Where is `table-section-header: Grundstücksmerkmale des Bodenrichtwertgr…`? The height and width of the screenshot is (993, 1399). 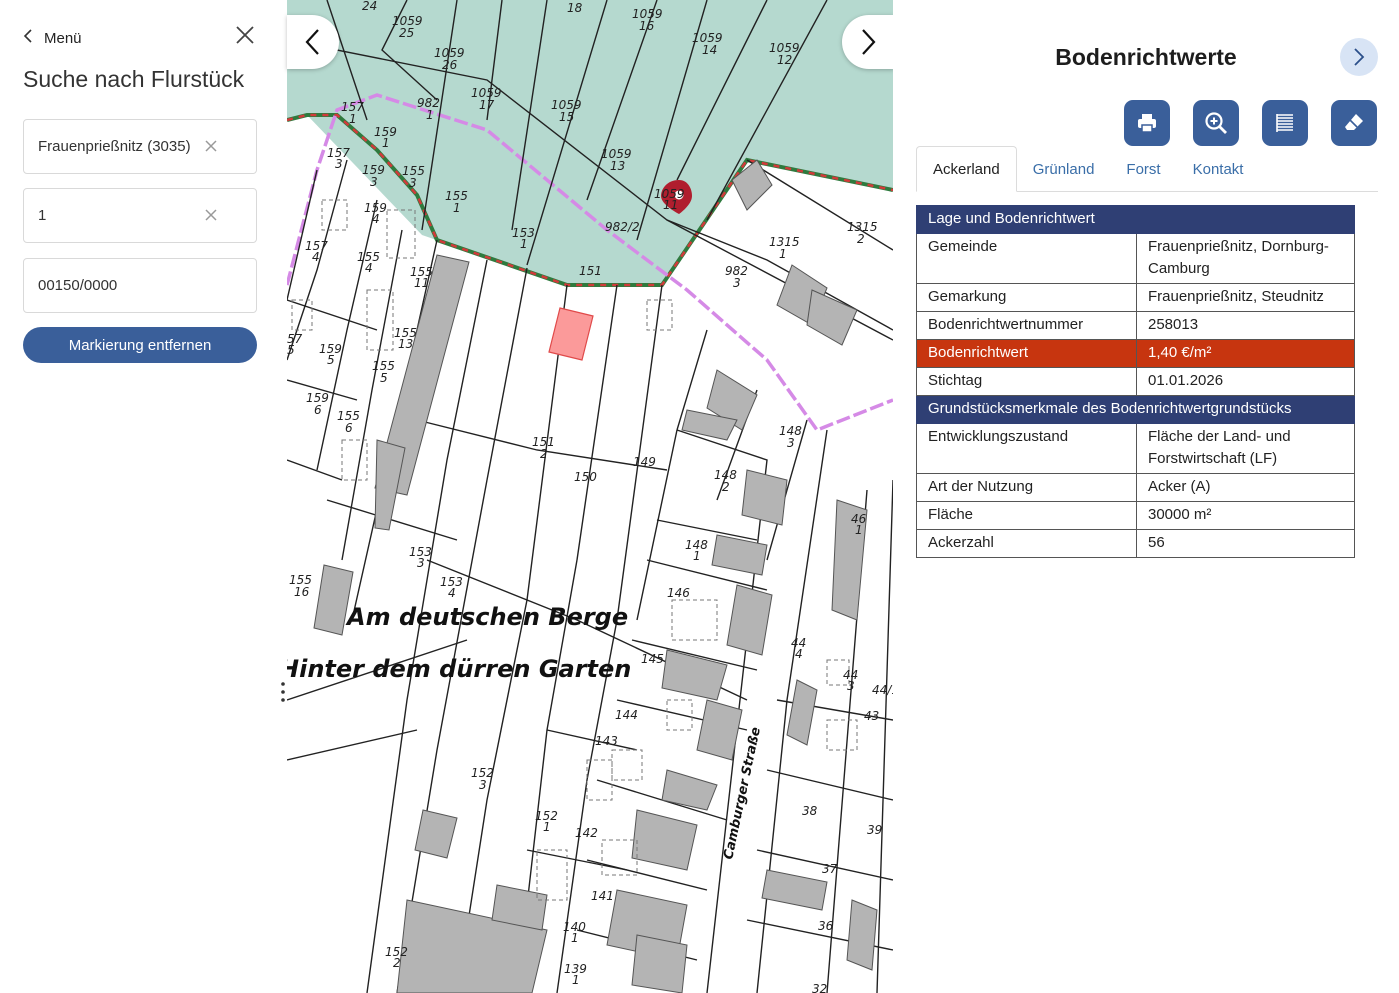
table-section-header: Grundstücksmerkmale des Bodenrichtwertgr… is located at coordinates (1135, 409).